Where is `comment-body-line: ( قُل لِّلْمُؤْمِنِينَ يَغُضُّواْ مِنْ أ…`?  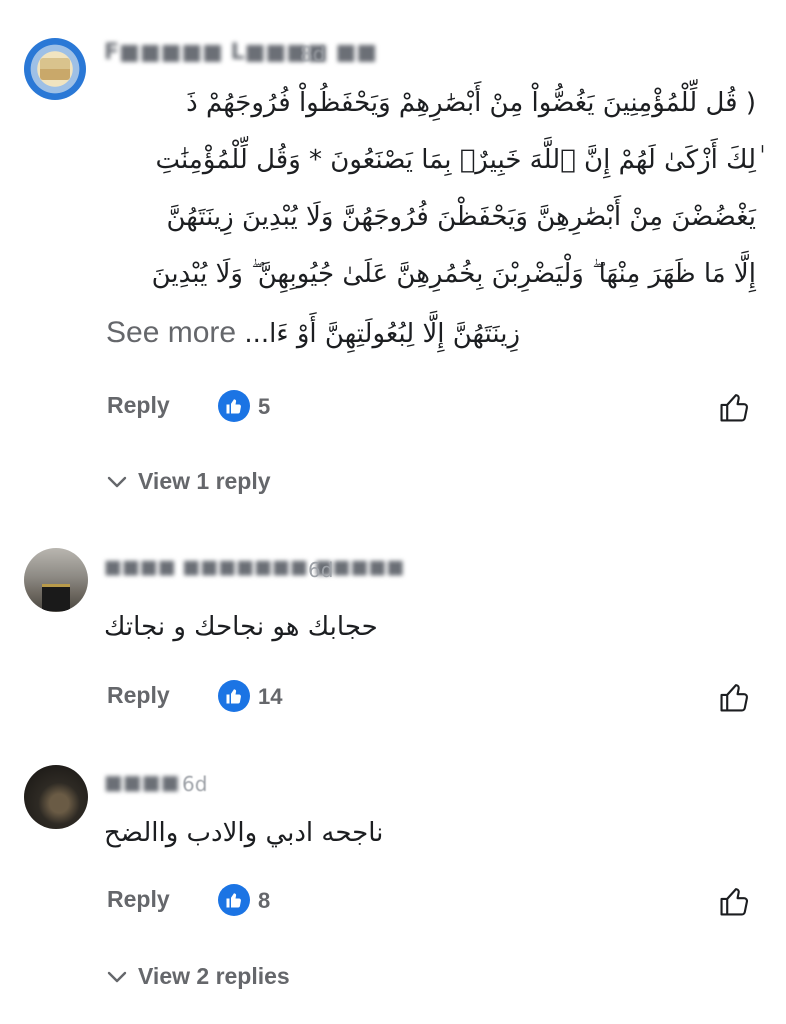
comment-body-line: ( قُل لِّلْمُؤْمِنِينَ يَغُضُّواْ مِنْ أ… is located at coordinates (471, 103).